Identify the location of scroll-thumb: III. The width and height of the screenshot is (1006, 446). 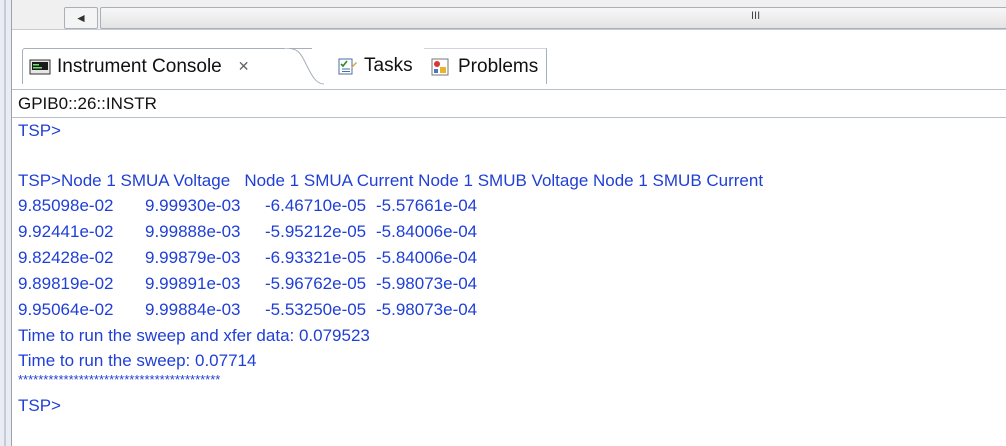
(553, 18).